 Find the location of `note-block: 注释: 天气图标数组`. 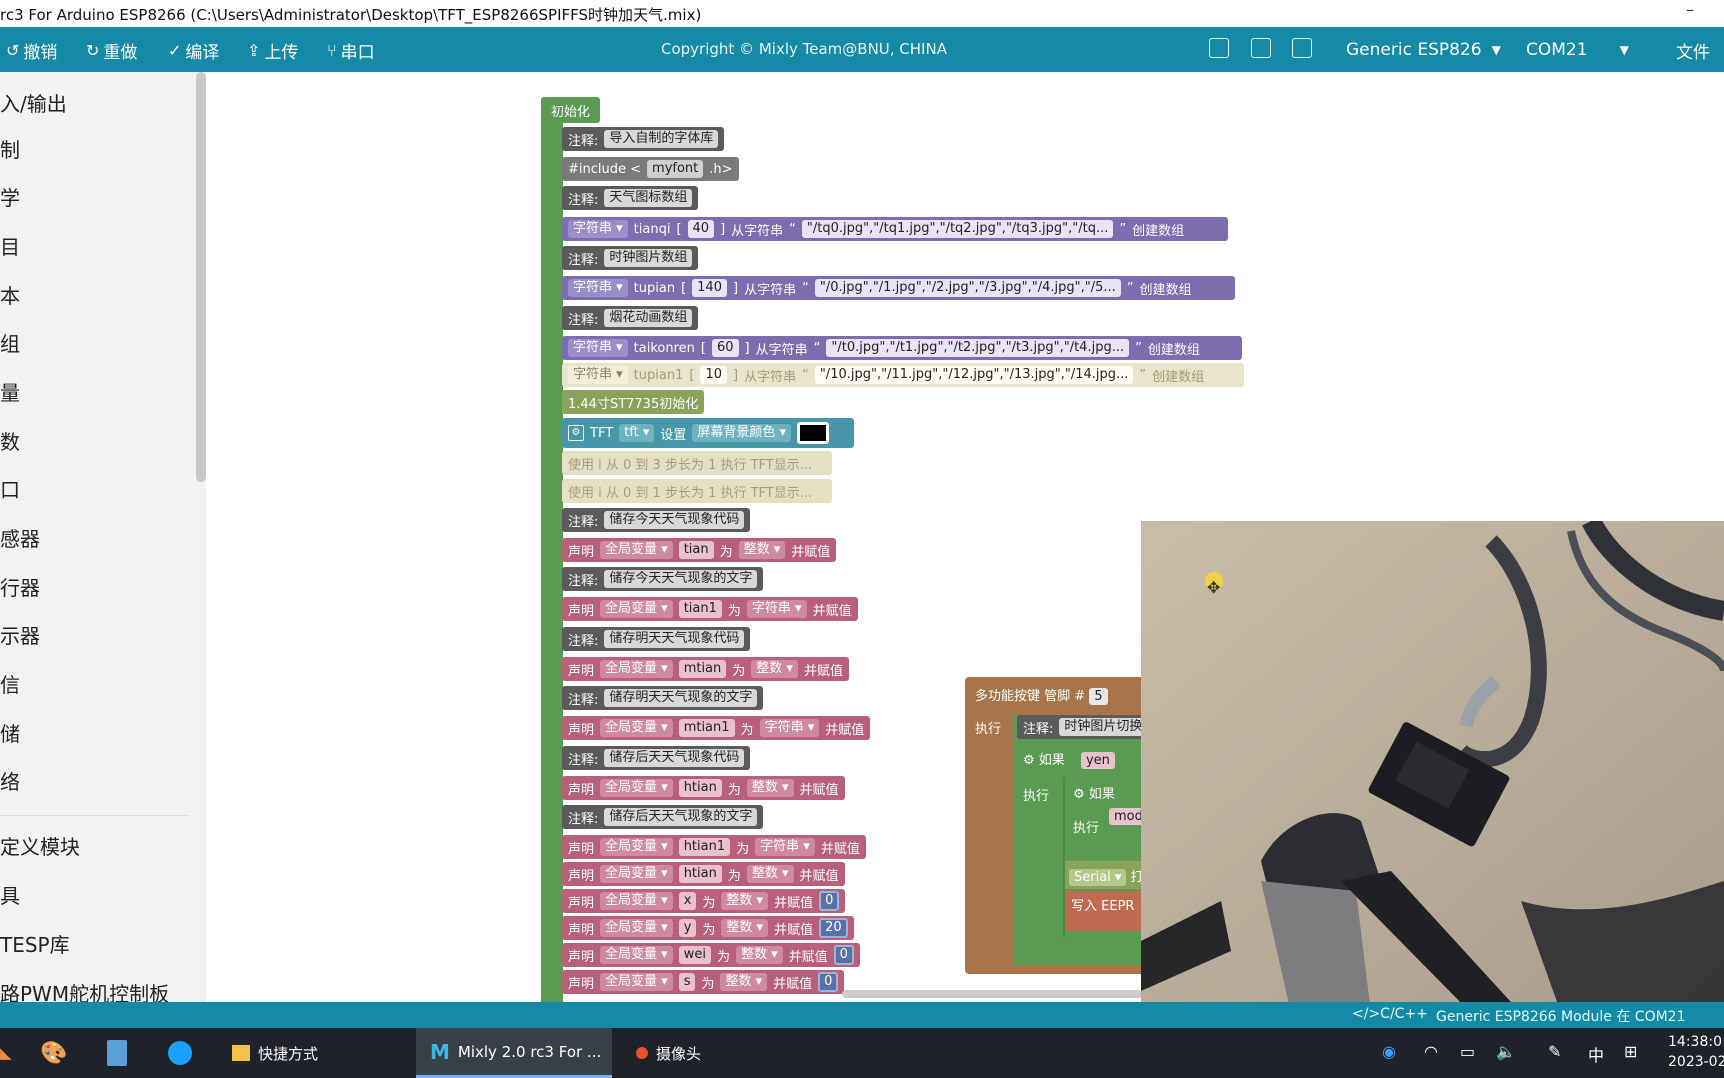

note-block: 注释: 天气图标数组 is located at coordinates (630, 198).